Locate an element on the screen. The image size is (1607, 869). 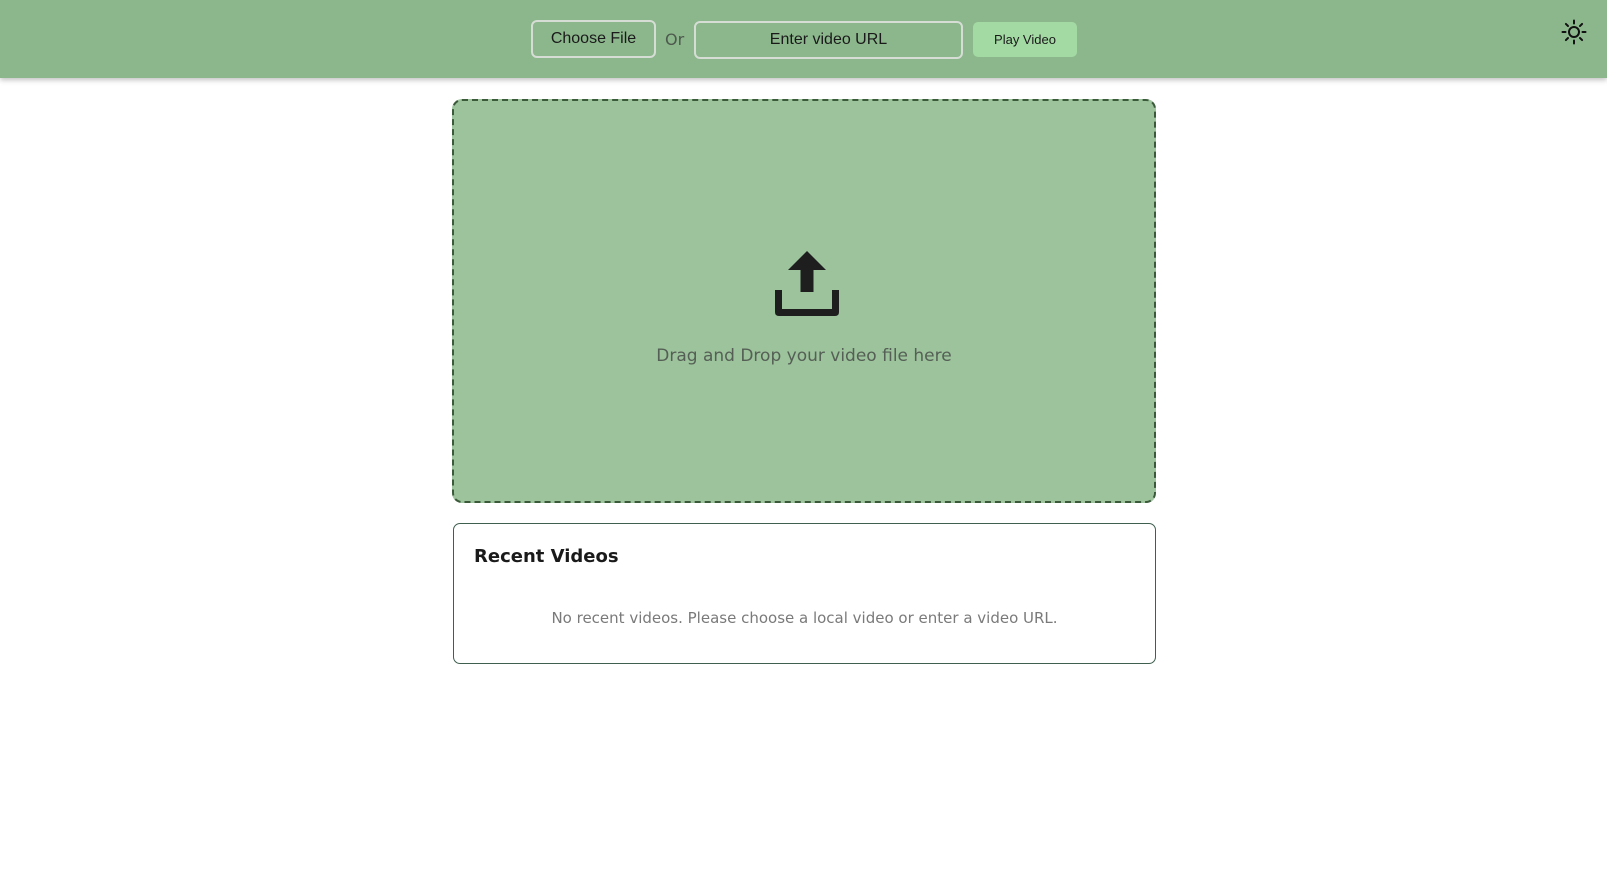
top-bar: Choose File Or Play Video is located at coordinates (803, 39).